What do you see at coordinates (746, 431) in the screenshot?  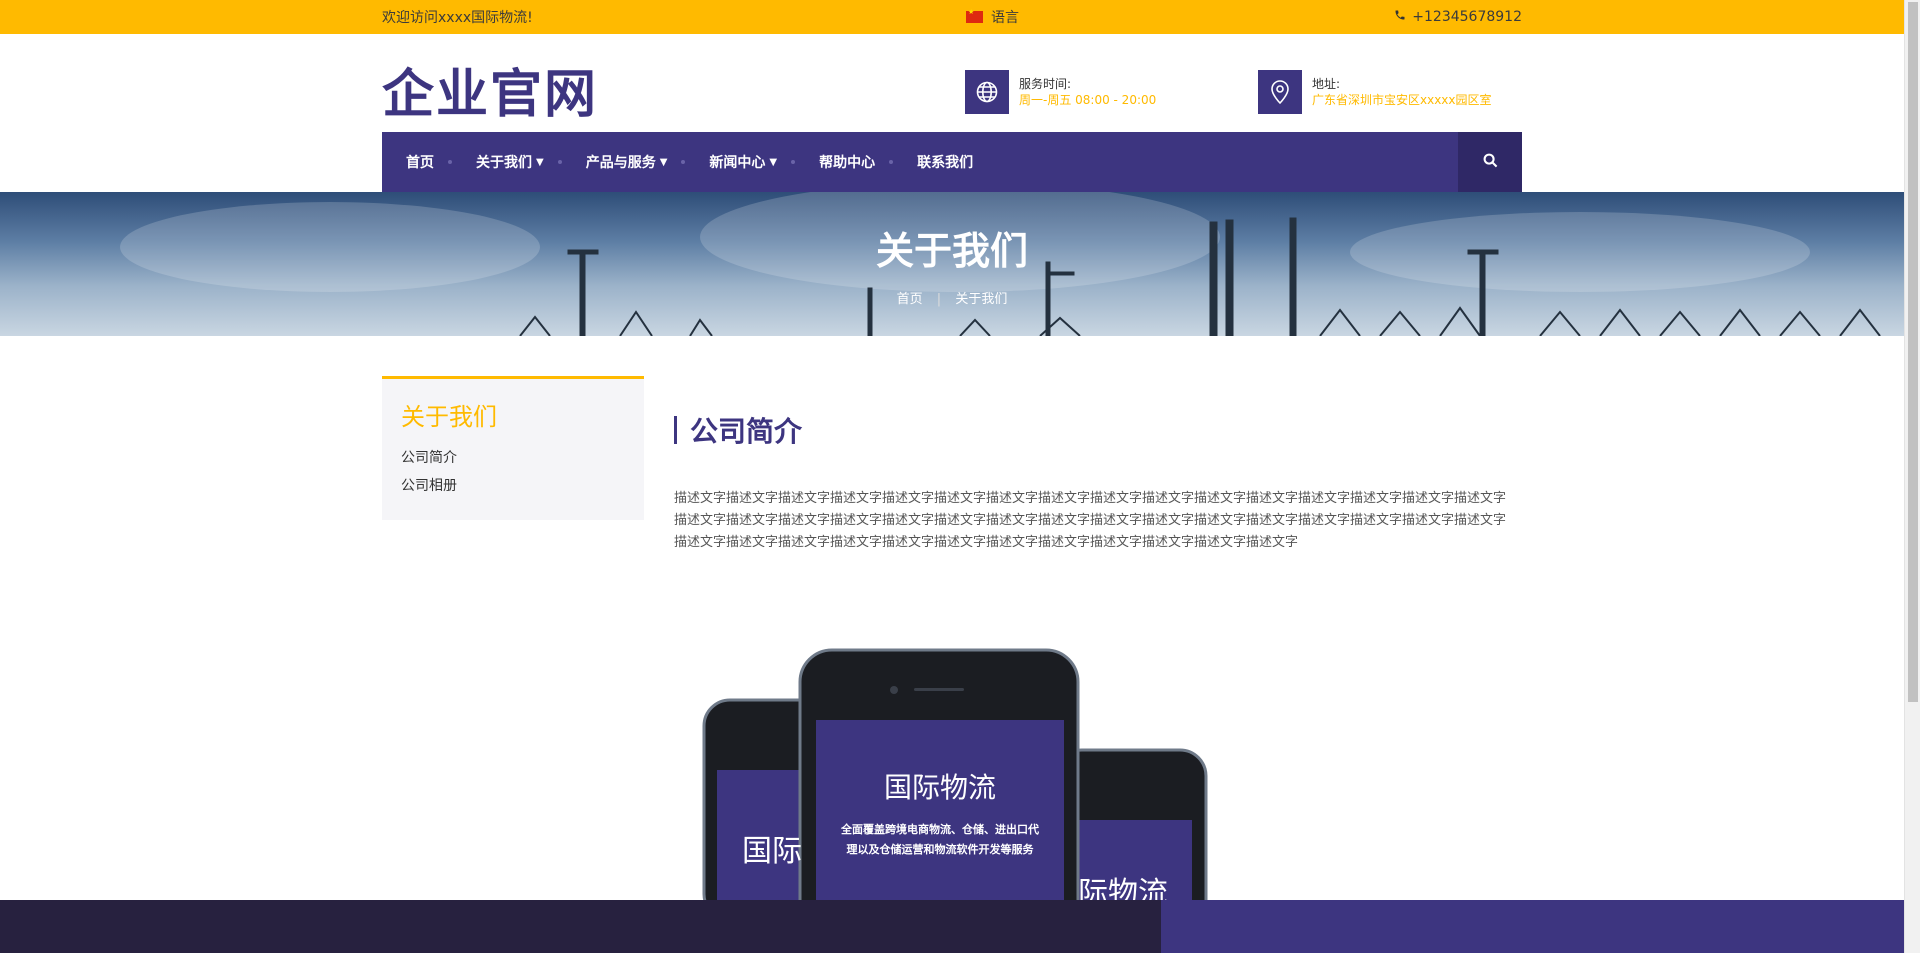 I see `section-title-text: 公司简介` at bounding box center [746, 431].